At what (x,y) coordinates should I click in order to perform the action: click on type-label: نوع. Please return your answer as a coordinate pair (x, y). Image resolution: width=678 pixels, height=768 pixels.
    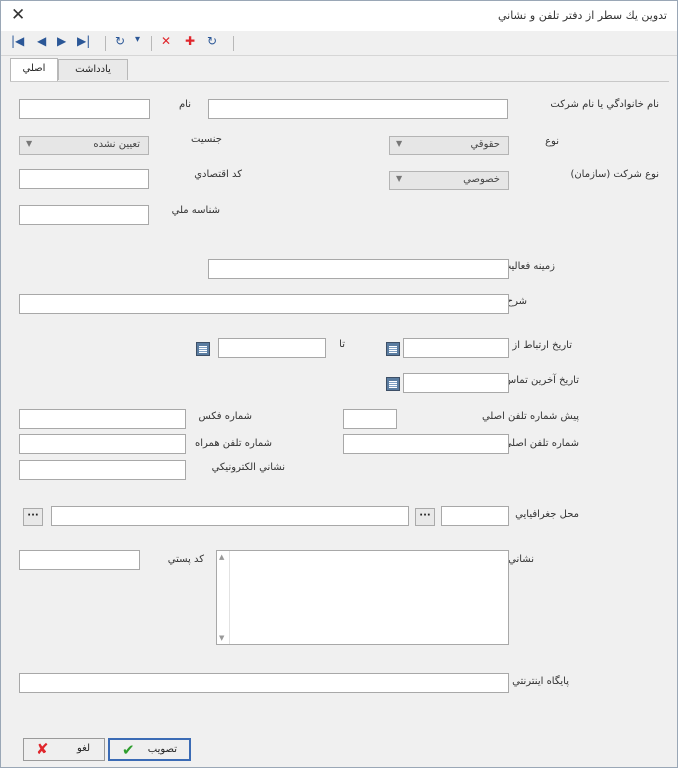
    Looking at the image, I should click on (552, 141).